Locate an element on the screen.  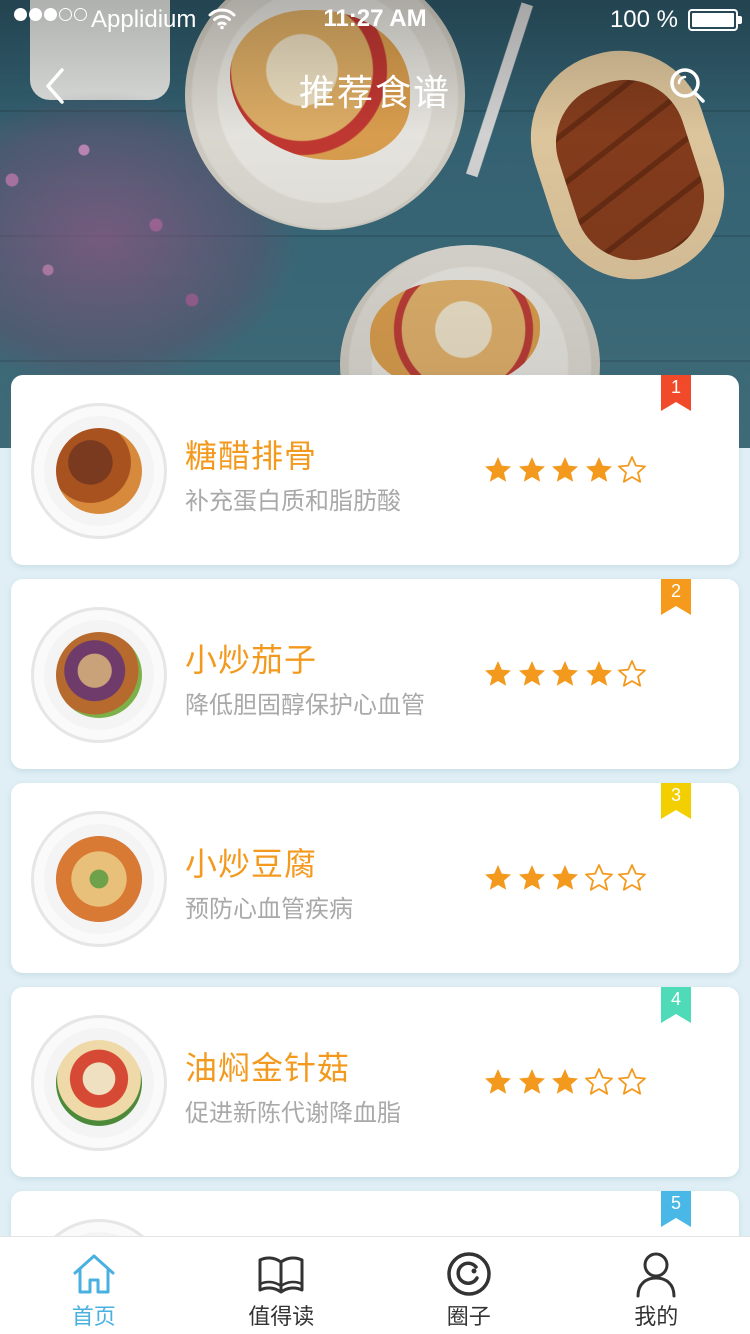
rank-number: 3 is located at coordinates (675, 795).